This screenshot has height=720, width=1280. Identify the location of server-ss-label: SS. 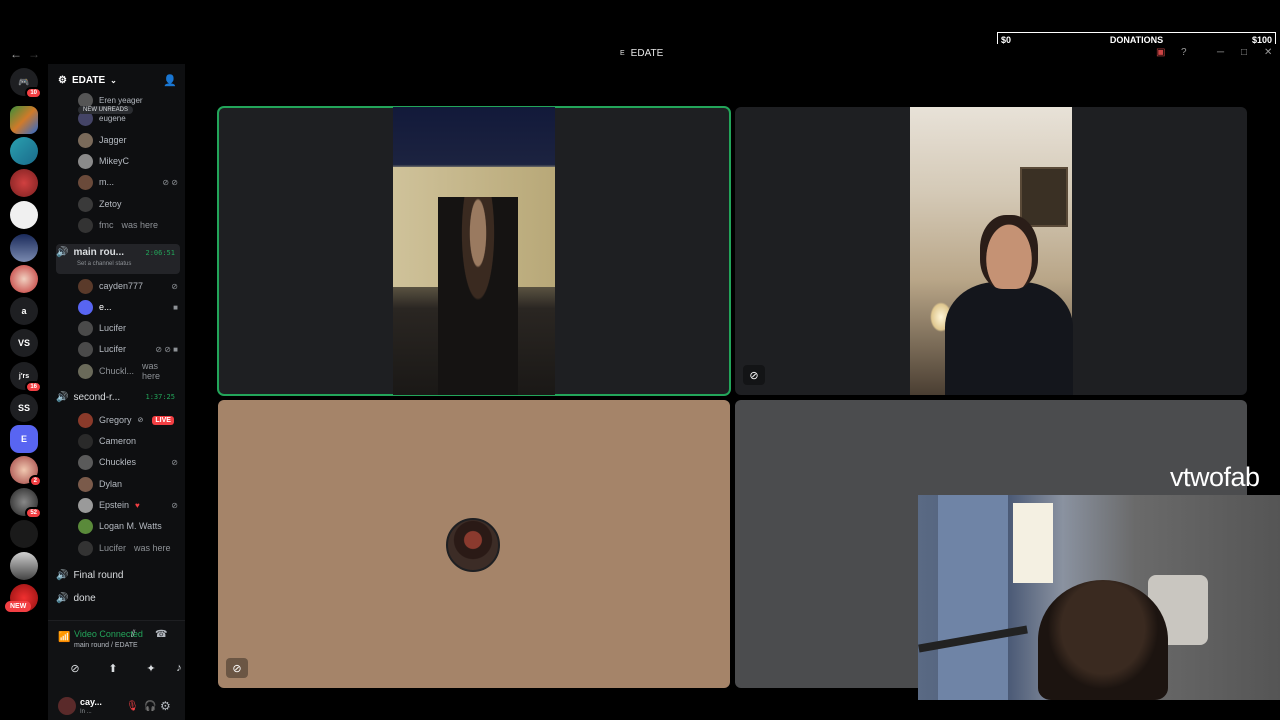
(23, 408).